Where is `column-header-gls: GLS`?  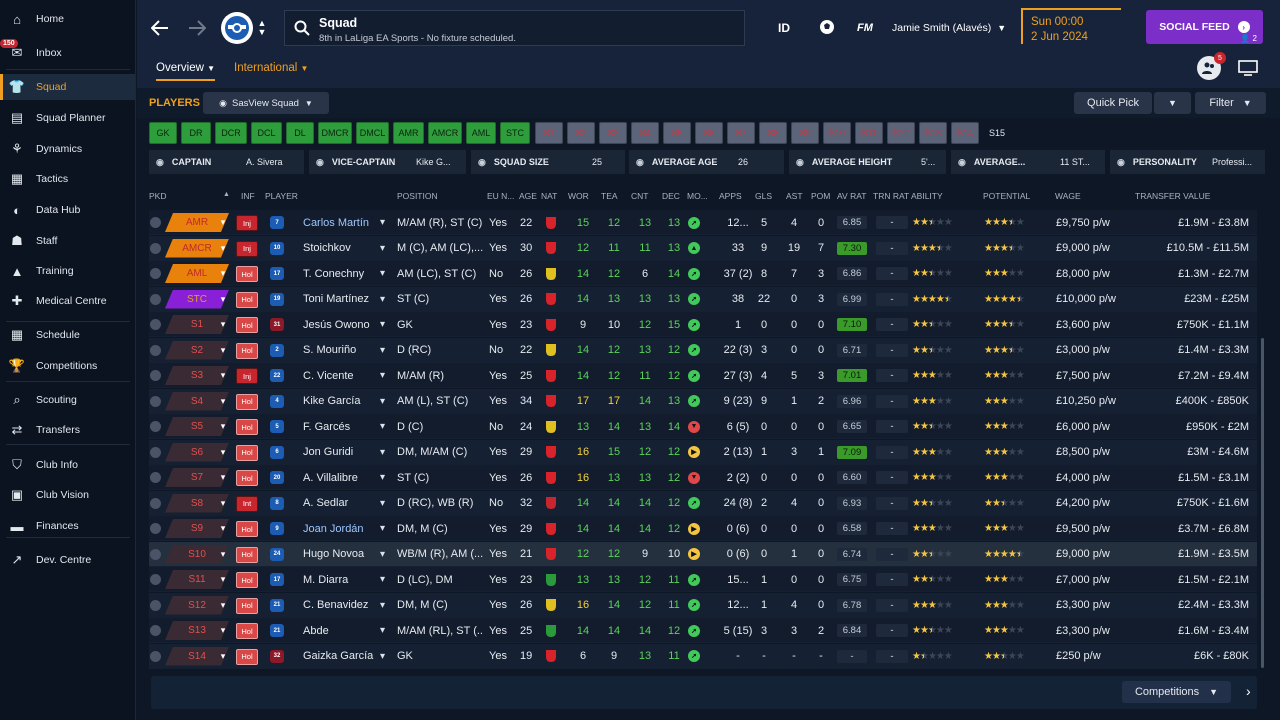 column-header-gls: GLS is located at coordinates (763, 196).